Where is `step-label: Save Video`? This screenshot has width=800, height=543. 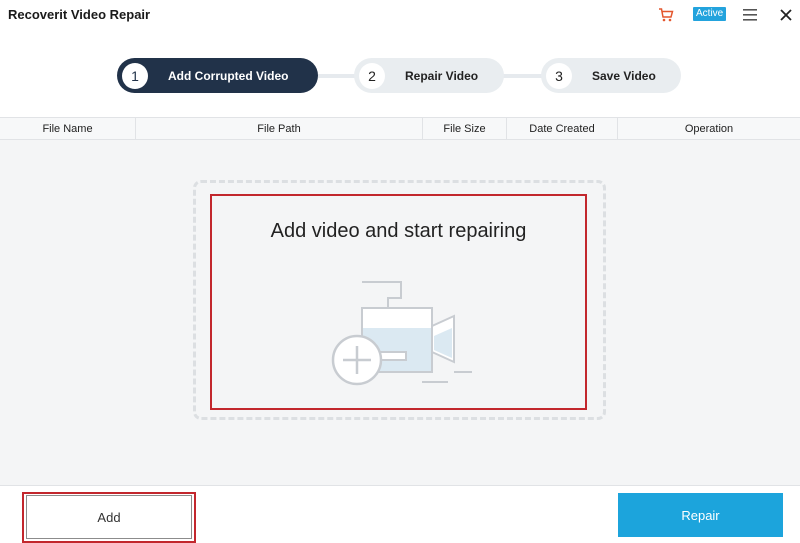
step-label: Save Video is located at coordinates (624, 75).